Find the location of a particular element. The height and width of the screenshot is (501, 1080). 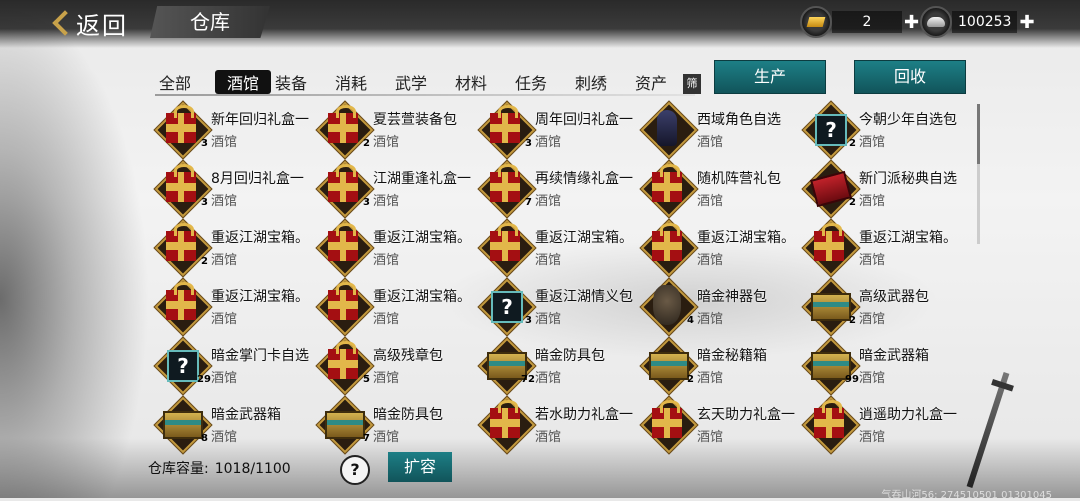

inventory-item: 逍遥助力礼盒一 酒馆 is located at coordinates (884, 424).